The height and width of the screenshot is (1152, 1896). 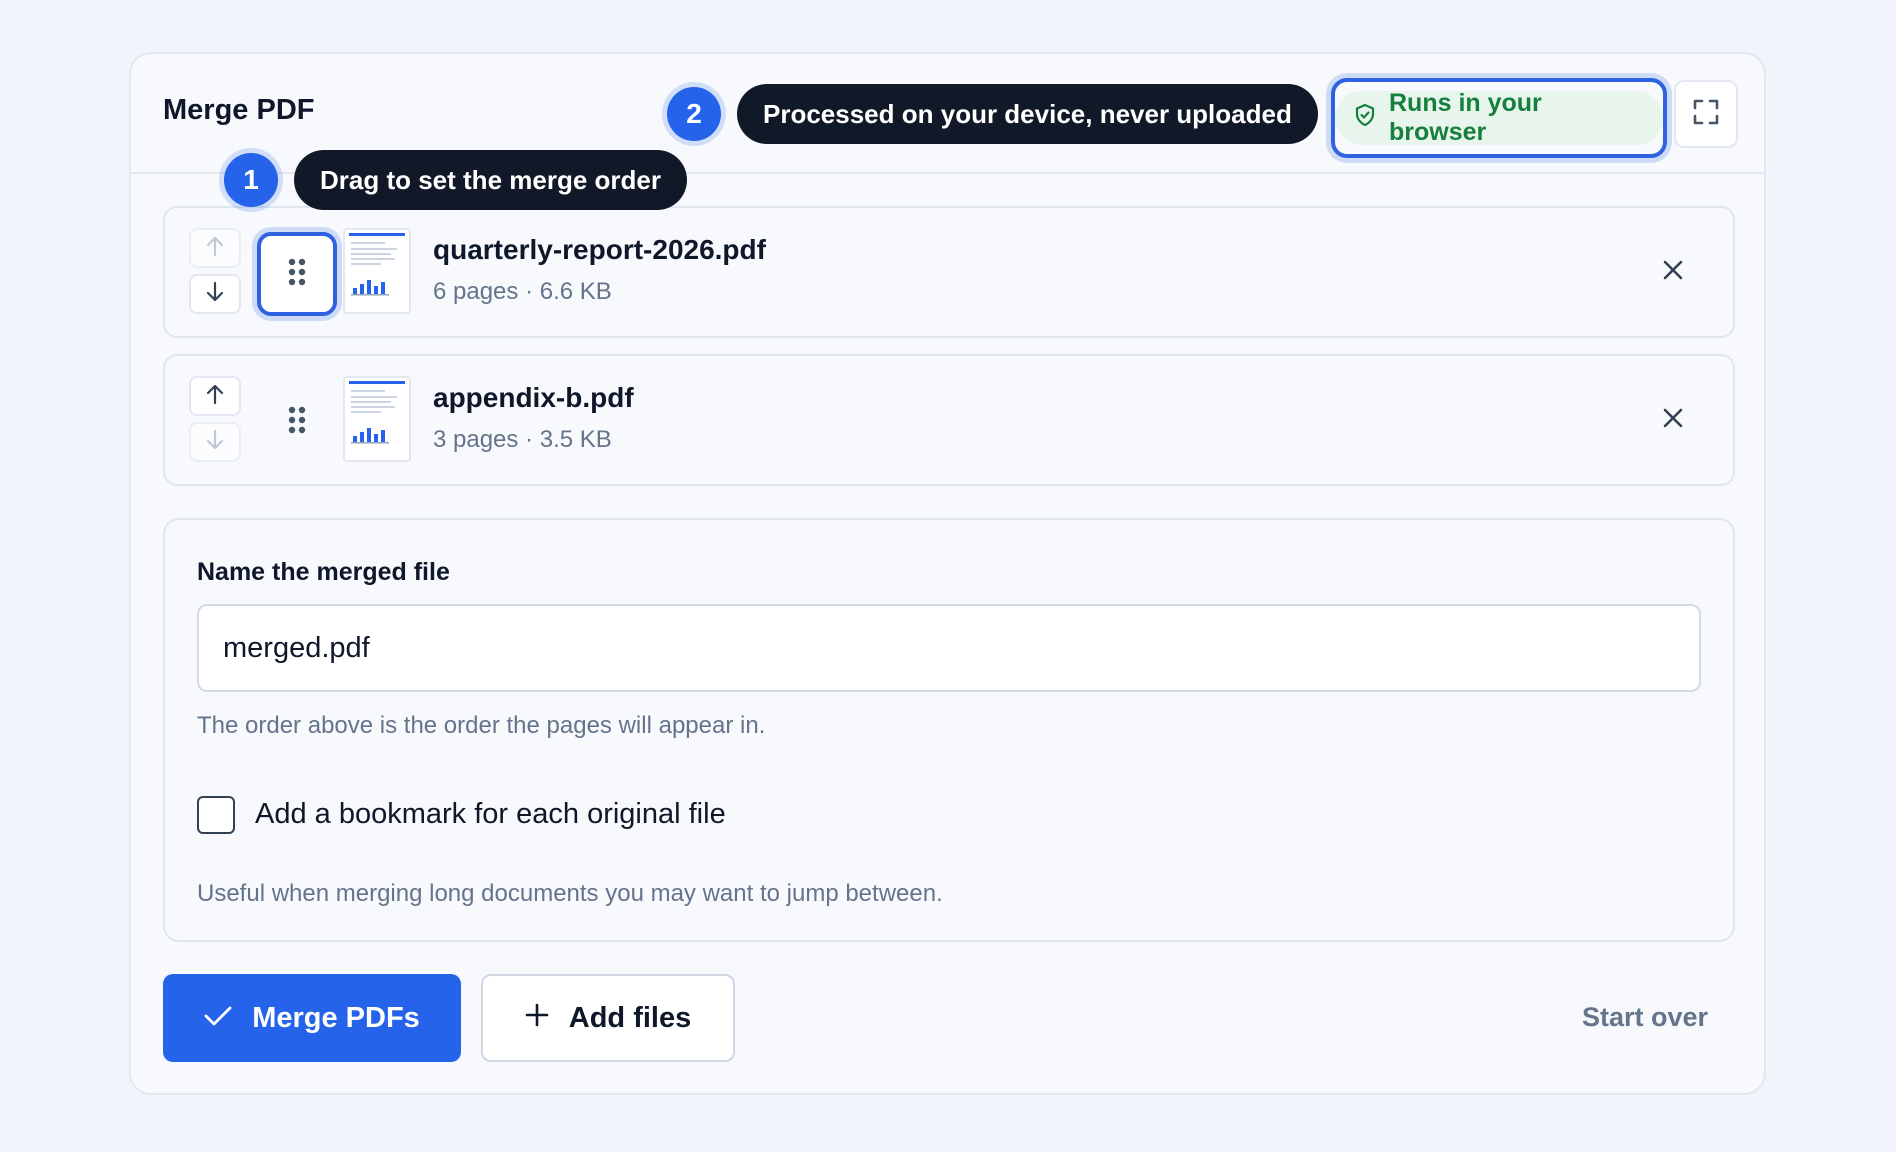 I want to click on check-icon, so click(x=218, y=1018).